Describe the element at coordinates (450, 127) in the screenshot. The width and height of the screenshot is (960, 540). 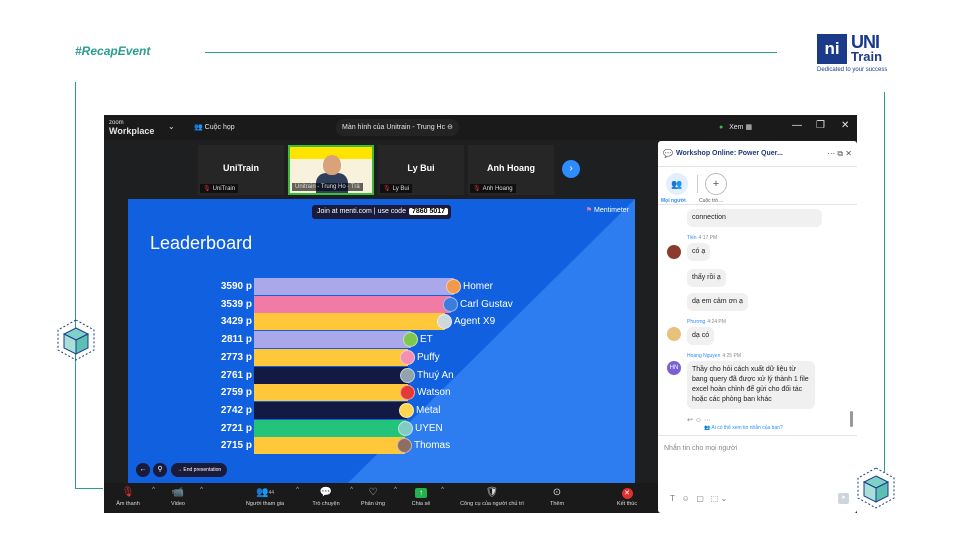
I see `more-options-icon: ⊖` at that location.